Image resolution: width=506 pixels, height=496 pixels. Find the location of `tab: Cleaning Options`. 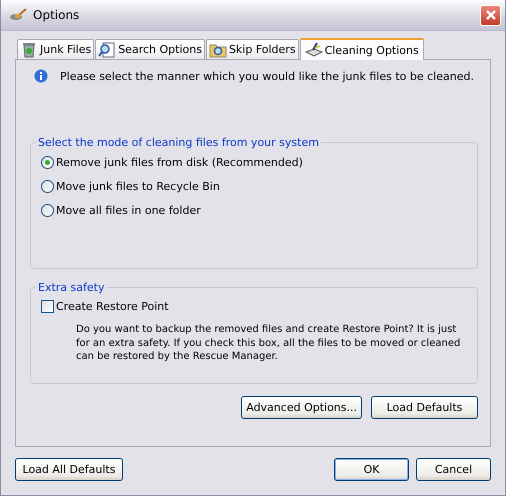

tab: Cleaning Options is located at coordinates (362, 49).